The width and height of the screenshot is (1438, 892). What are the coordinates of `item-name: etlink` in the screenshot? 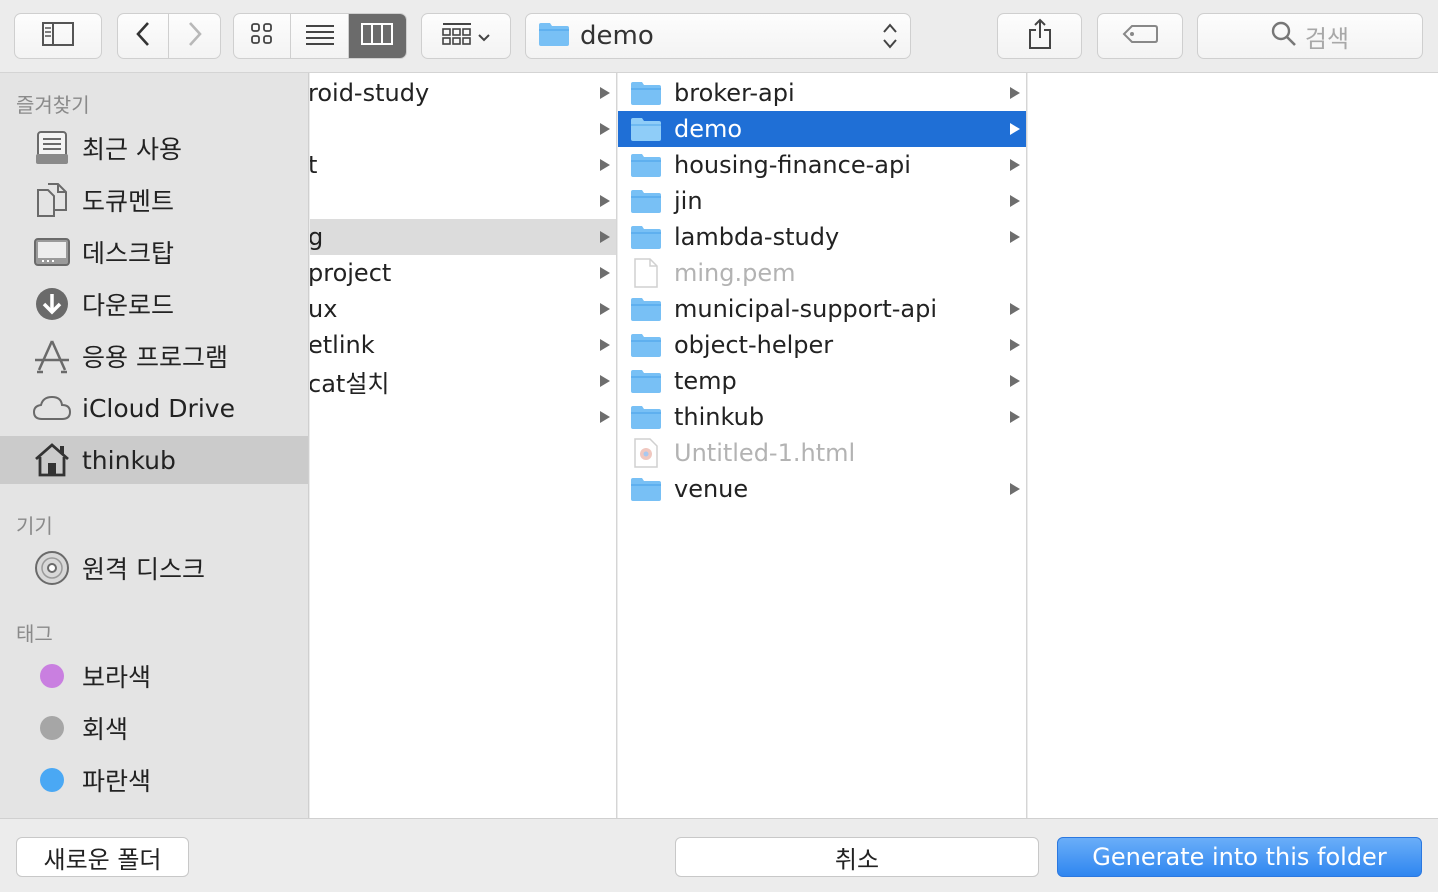 It's located at (342, 345).